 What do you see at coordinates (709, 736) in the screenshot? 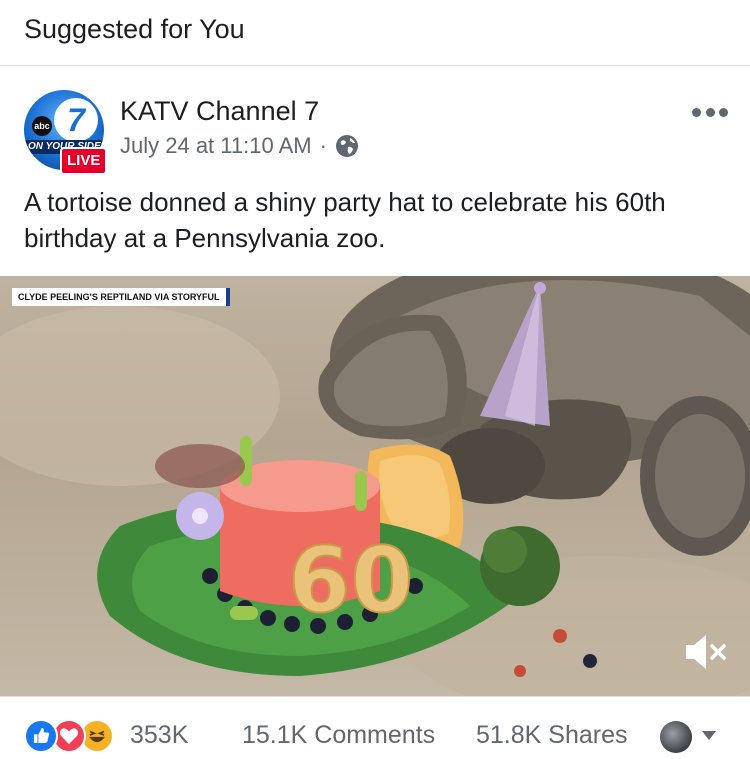
I see `chevron-down-icon` at bounding box center [709, 736].